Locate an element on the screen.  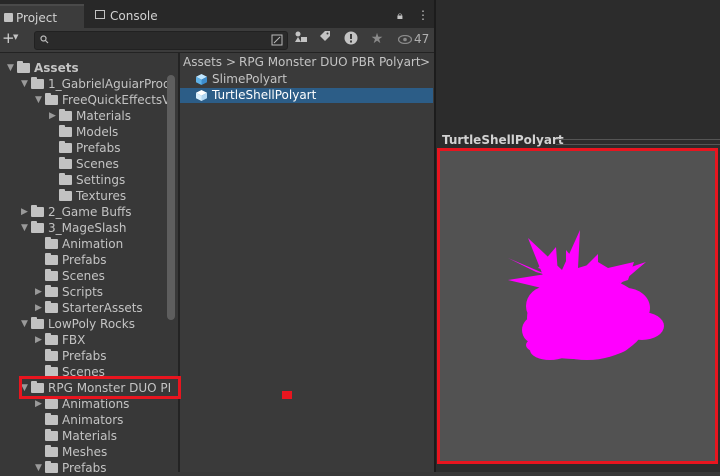
tree-item-label: Animation is located at coordinates (93, 244).